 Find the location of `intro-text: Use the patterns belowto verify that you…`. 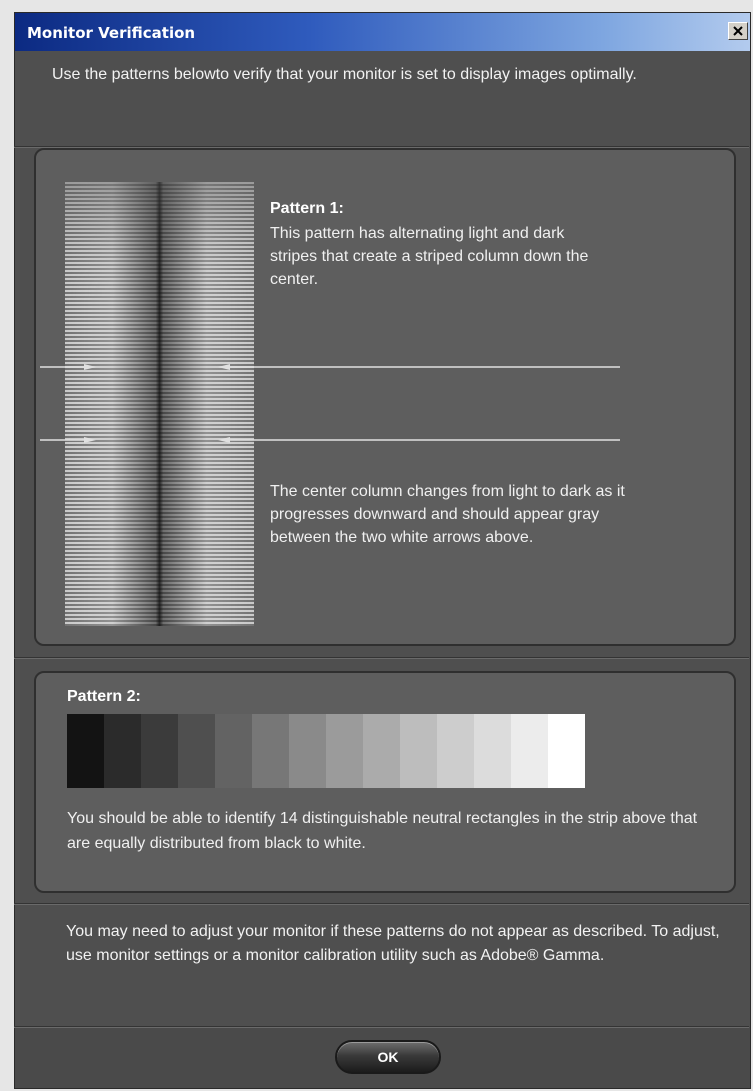

intro-text: Use the patterns belowto verify that you… is located at coordinates (344, 74).